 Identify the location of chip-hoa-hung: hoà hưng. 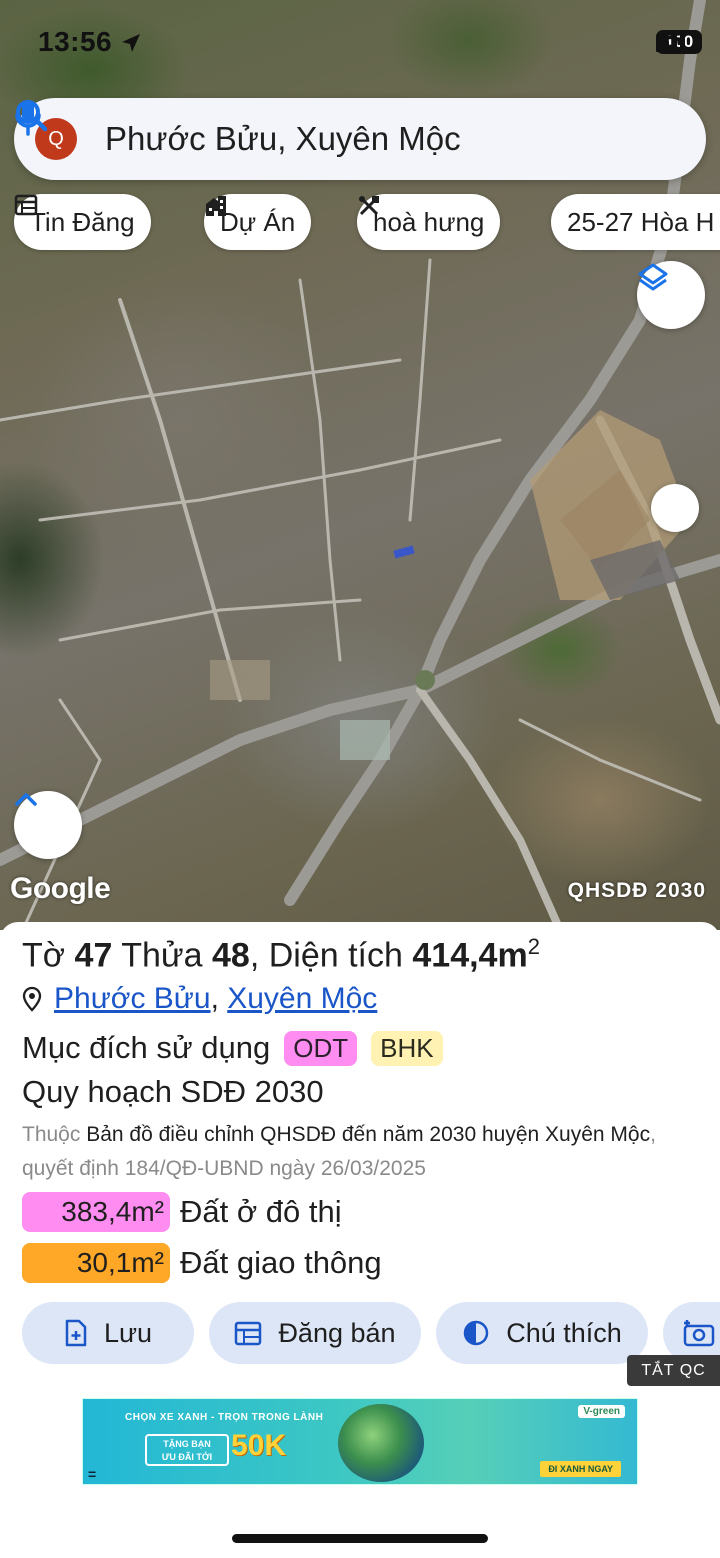
(429, 222).